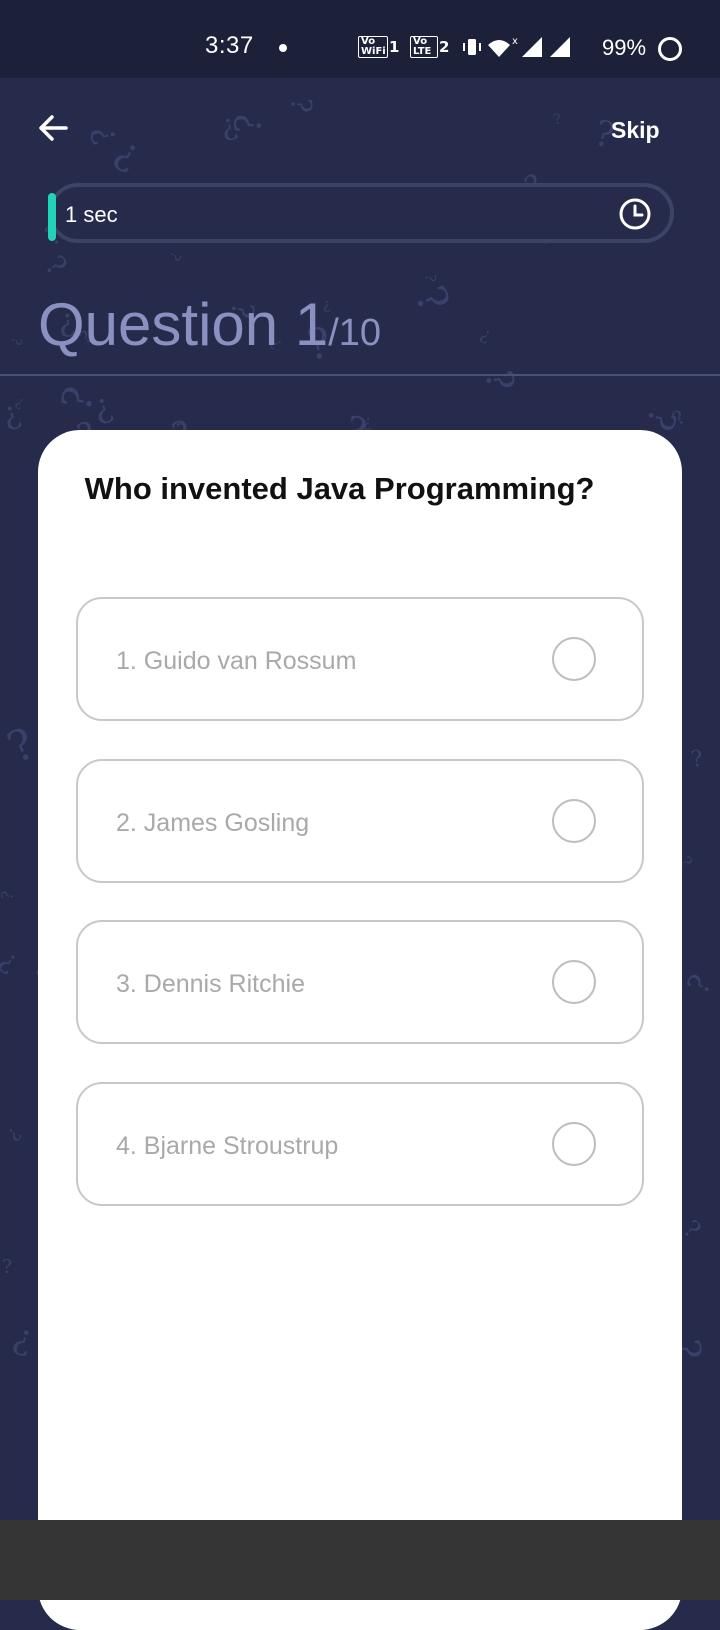 Image resolution: width=720 pixels, height=1630 pixels. Describe the element at coordinates (424, 47) in the screenshot. I see `volte-label: Vo LTE` at that location.